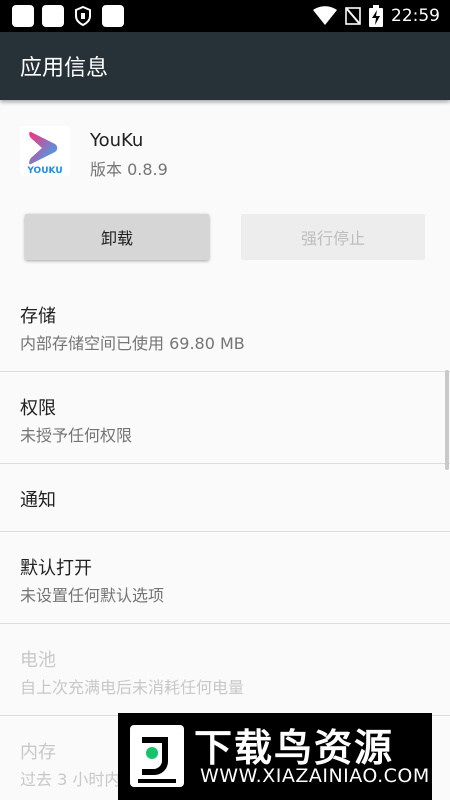 This screenshot has width=450, height=800. What do you see at coordinates (157, 756) in the screenshot?
I see `bird-logo-icon` at bounding box center [157, 756].